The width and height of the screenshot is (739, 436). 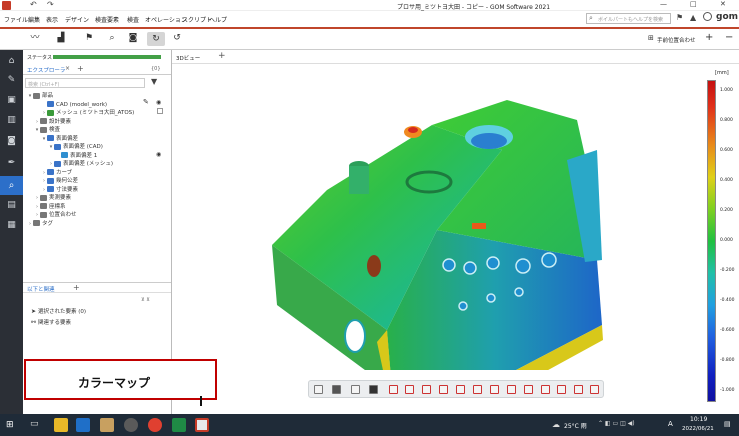 What do you see at coordinates (188, 58) in the screenshot?
I see `tab-3d-view: 3Dビュー` at bounding box center [188, 58].